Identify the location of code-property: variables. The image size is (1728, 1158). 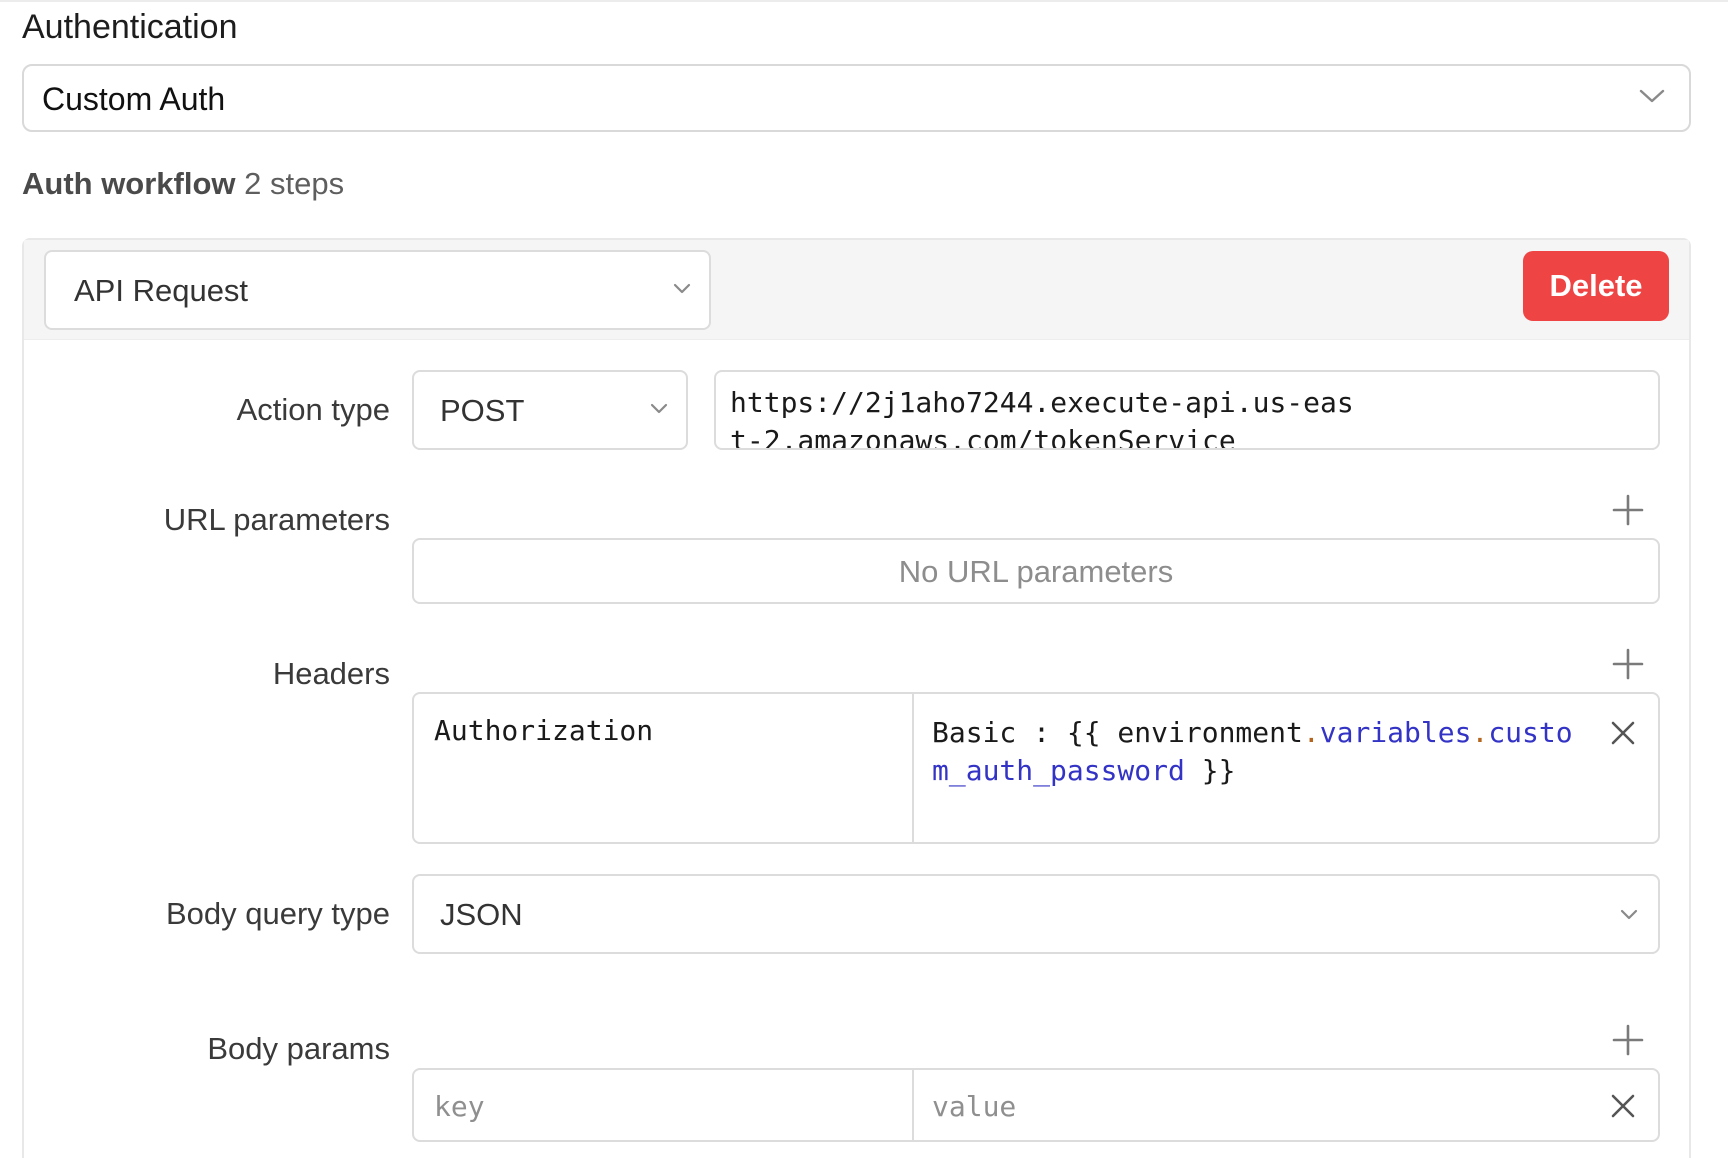
(1395, 732).